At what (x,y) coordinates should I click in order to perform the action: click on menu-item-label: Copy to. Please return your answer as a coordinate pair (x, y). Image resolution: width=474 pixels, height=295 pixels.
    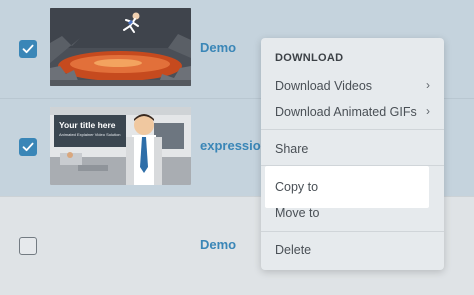
    Looking at the image, I should click on (297, 187).